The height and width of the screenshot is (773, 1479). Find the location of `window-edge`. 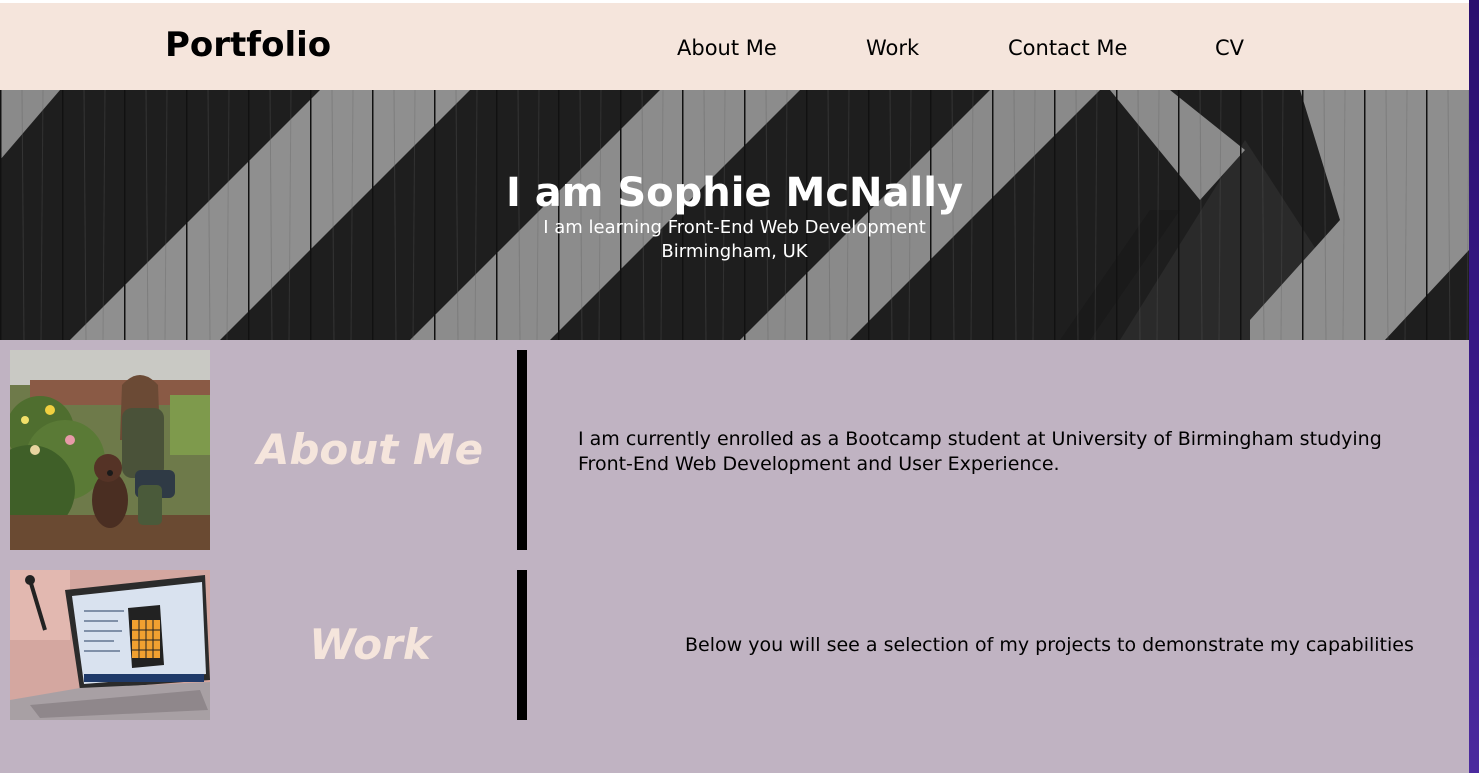

window-edge is located at coordinates (1474, 386).